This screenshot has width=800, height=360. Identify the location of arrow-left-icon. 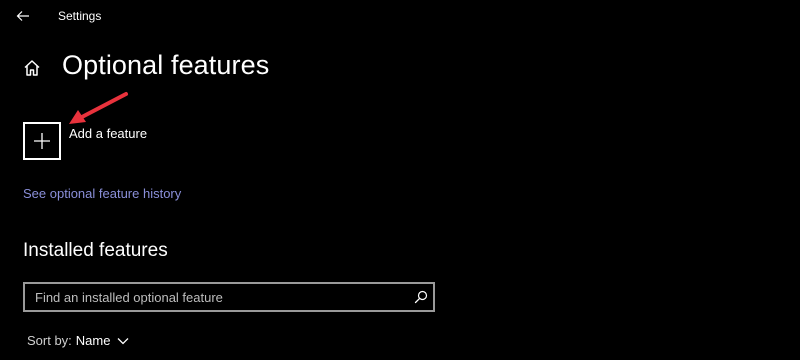
(22, 16).